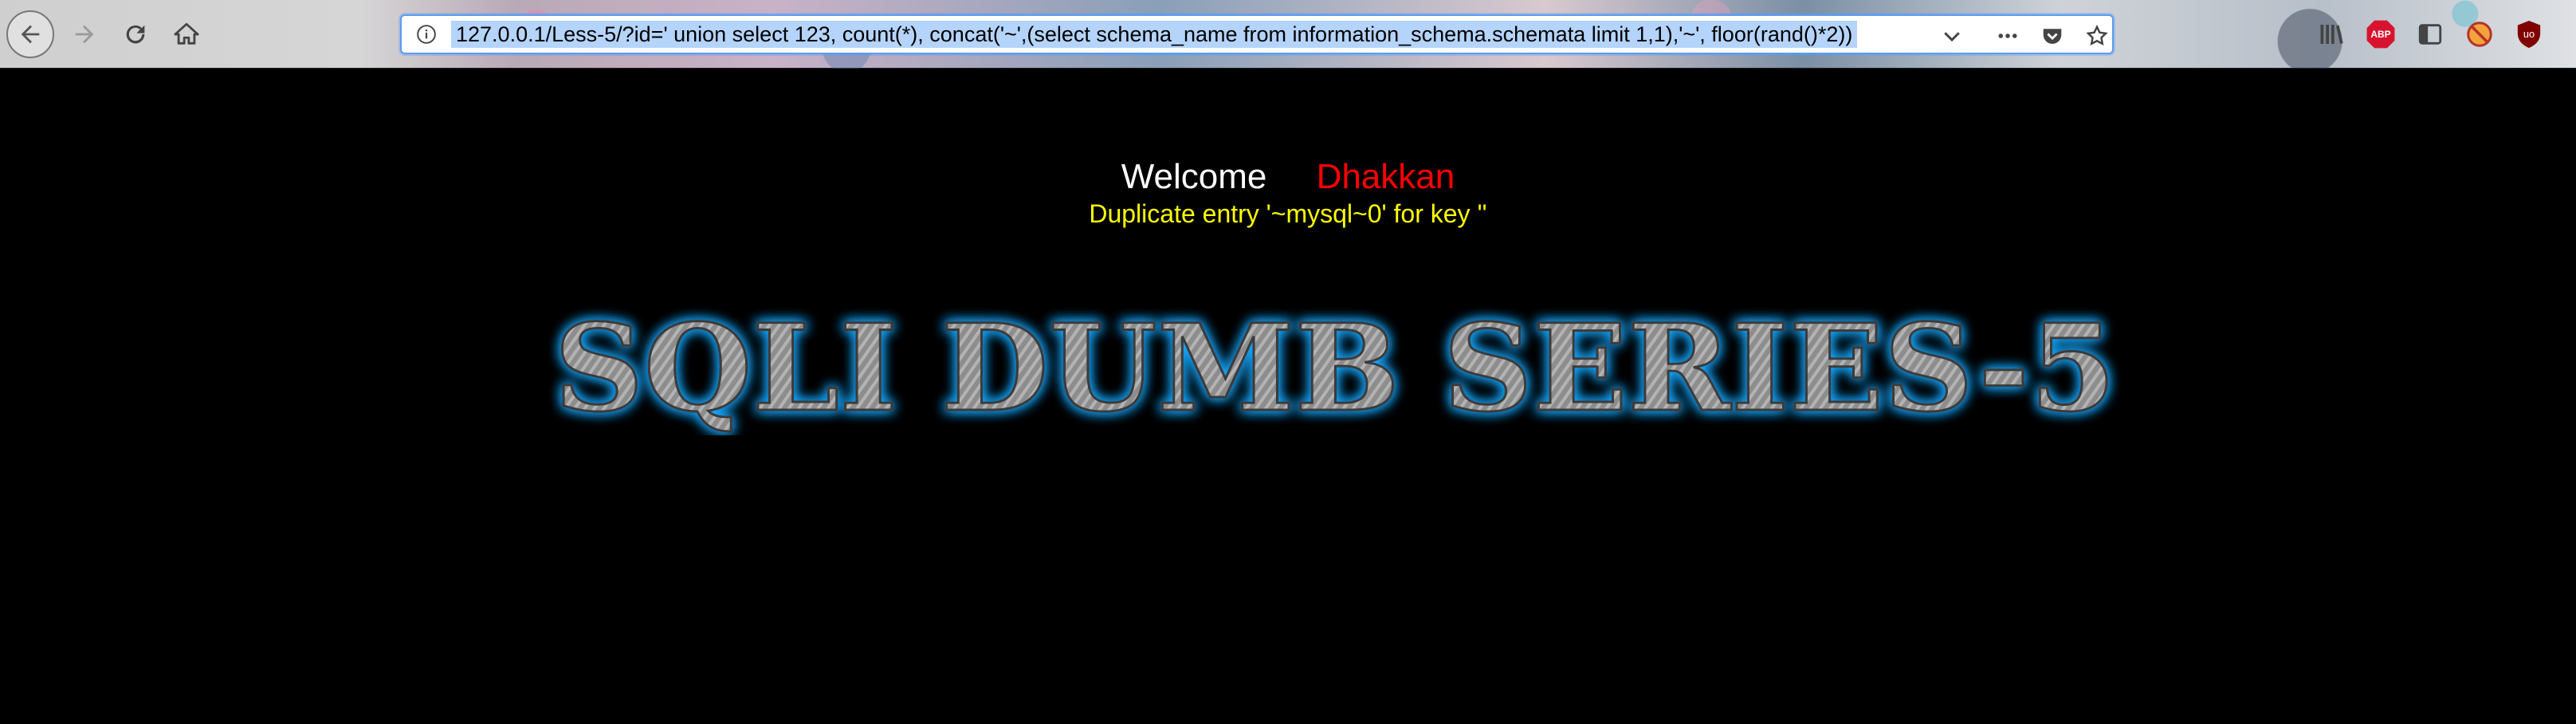  I want to click on forward-button, so click(84, 34).